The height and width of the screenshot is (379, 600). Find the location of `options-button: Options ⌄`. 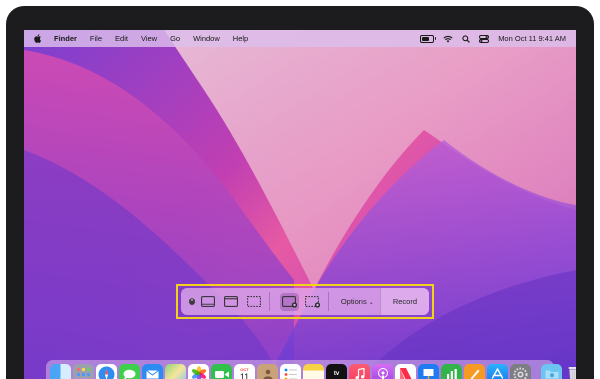

options-button: Options ⌄ is located at coordinates (357, 301).